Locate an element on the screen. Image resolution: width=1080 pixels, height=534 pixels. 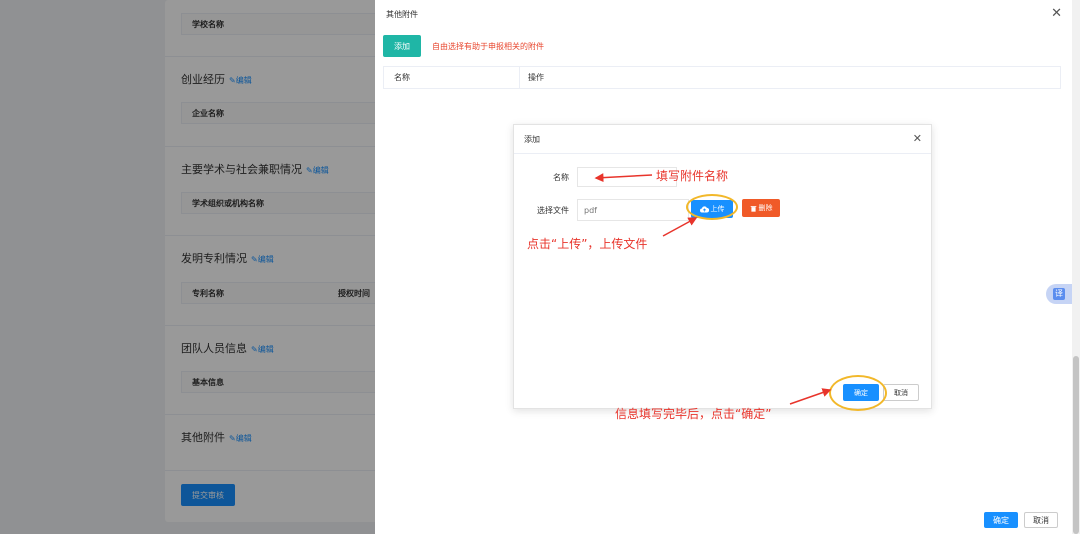
drawer-hint: 自由选择有助于申报相关的附件 is located at coordinates (488, 46).